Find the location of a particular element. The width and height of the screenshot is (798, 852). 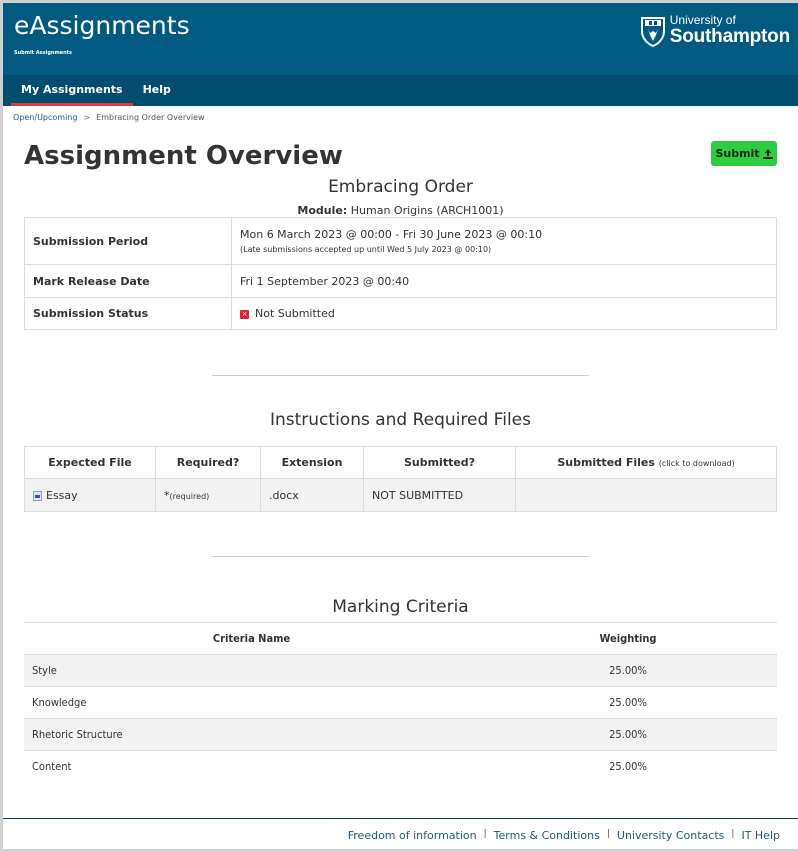

criteria-name: Rhetoric Structure is located at coordinates (251, 734).